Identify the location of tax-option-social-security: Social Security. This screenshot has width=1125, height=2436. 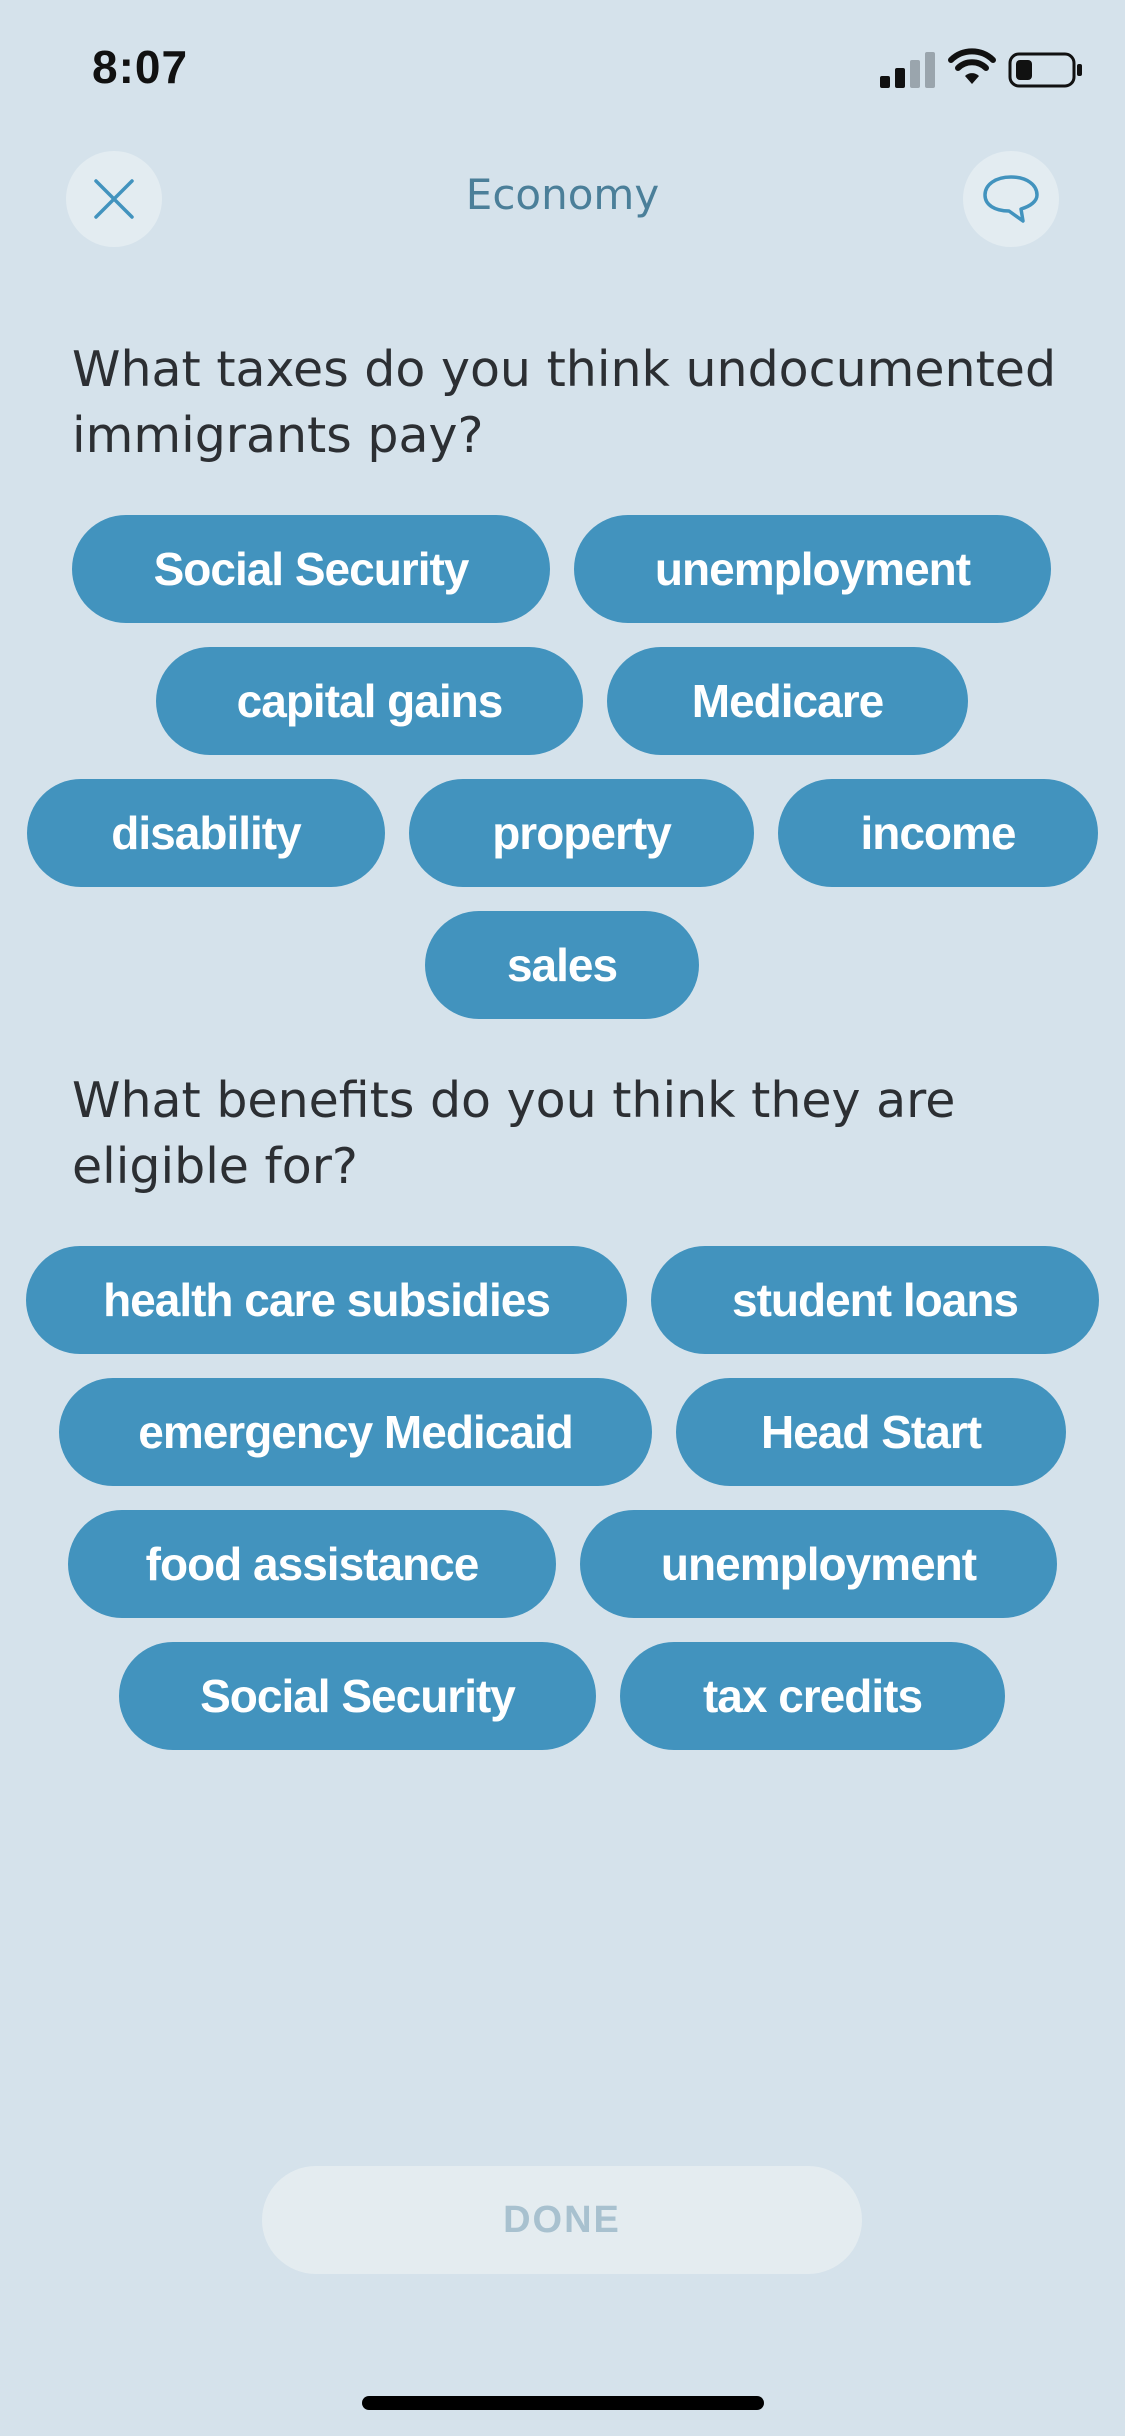
(311, 569).